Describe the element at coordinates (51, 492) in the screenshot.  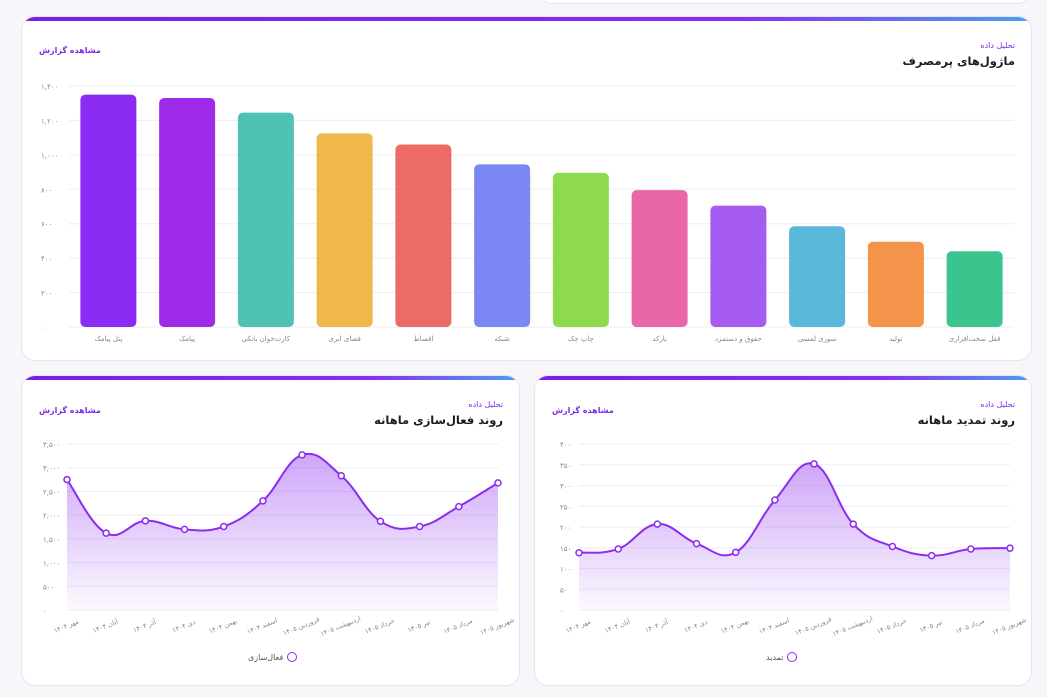
I see `y-tick-label: ۲,۵۰۰` at that location.